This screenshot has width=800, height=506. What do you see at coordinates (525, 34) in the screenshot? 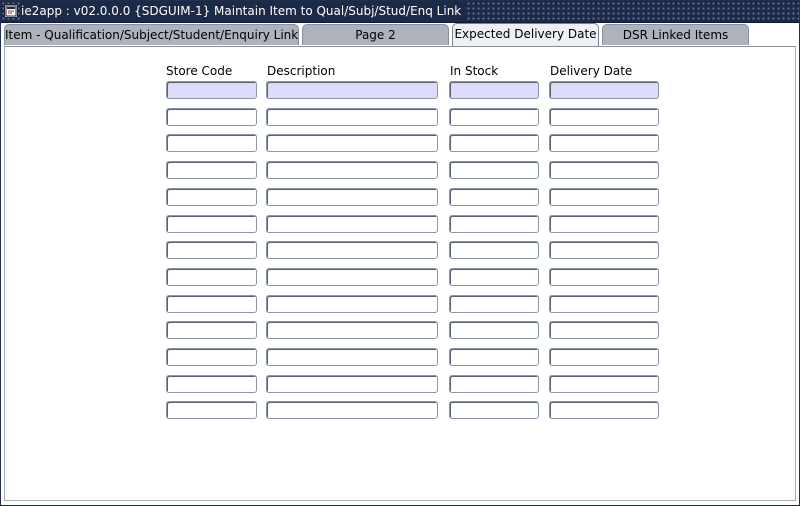
I see `tab-expected-delivery-date: Expected Delivery Date` at bounding box center [525, 34].